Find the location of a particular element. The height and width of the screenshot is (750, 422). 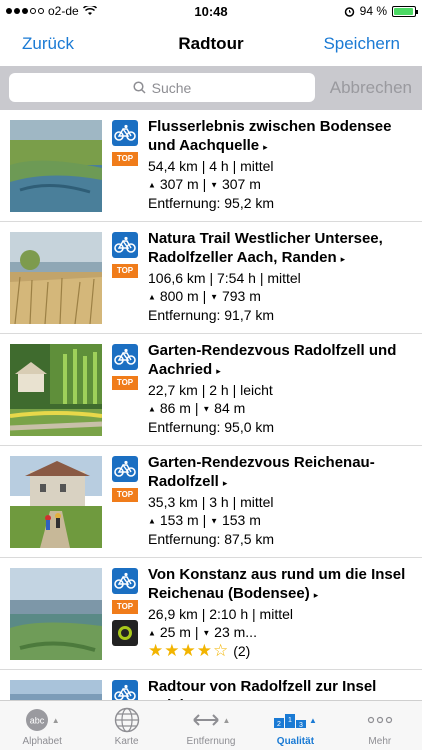

tab-label: Mehr is located at coordinates (380, 741).